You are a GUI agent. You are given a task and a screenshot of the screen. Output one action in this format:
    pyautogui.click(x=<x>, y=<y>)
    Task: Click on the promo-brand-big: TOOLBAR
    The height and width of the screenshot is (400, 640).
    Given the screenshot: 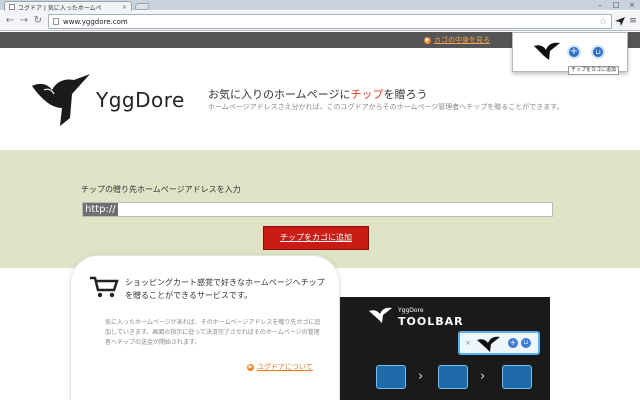 What is the action you would take?
    pyautogui.click(x=431, y=321)
    